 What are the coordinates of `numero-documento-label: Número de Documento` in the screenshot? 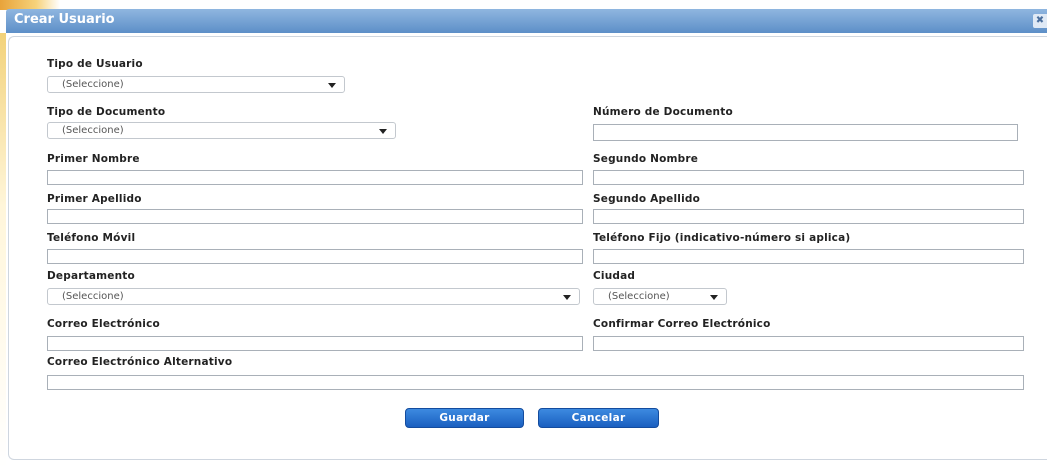 It's located at (663, 112).